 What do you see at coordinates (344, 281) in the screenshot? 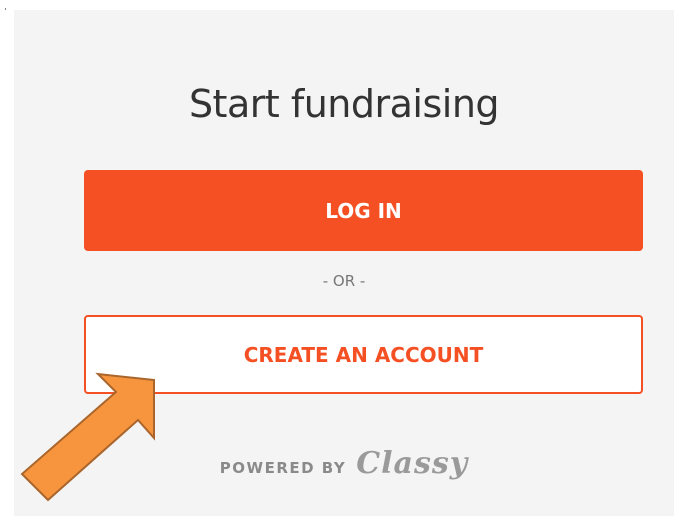
I see `or-separator: - OR -` at bounding box center [344, 281].